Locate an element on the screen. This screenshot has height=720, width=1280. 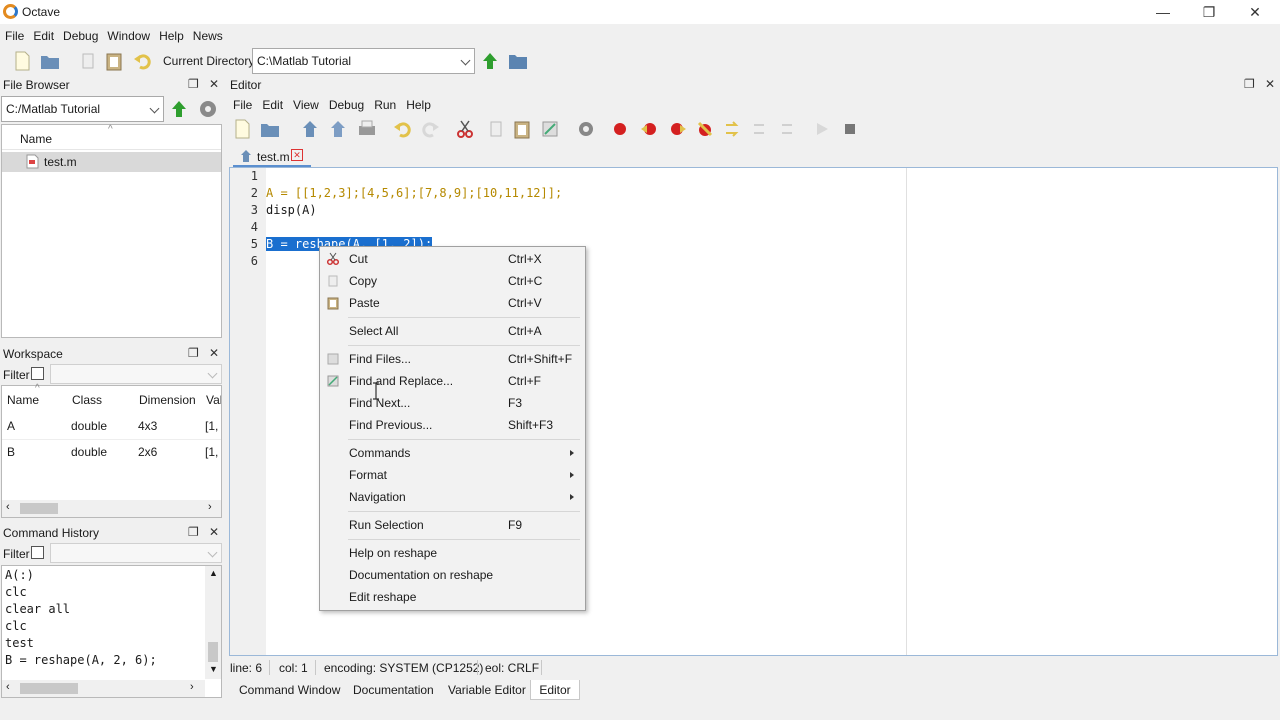
menu-item-cut: Cut Ctrl+X is located at coordinates (452, 259).